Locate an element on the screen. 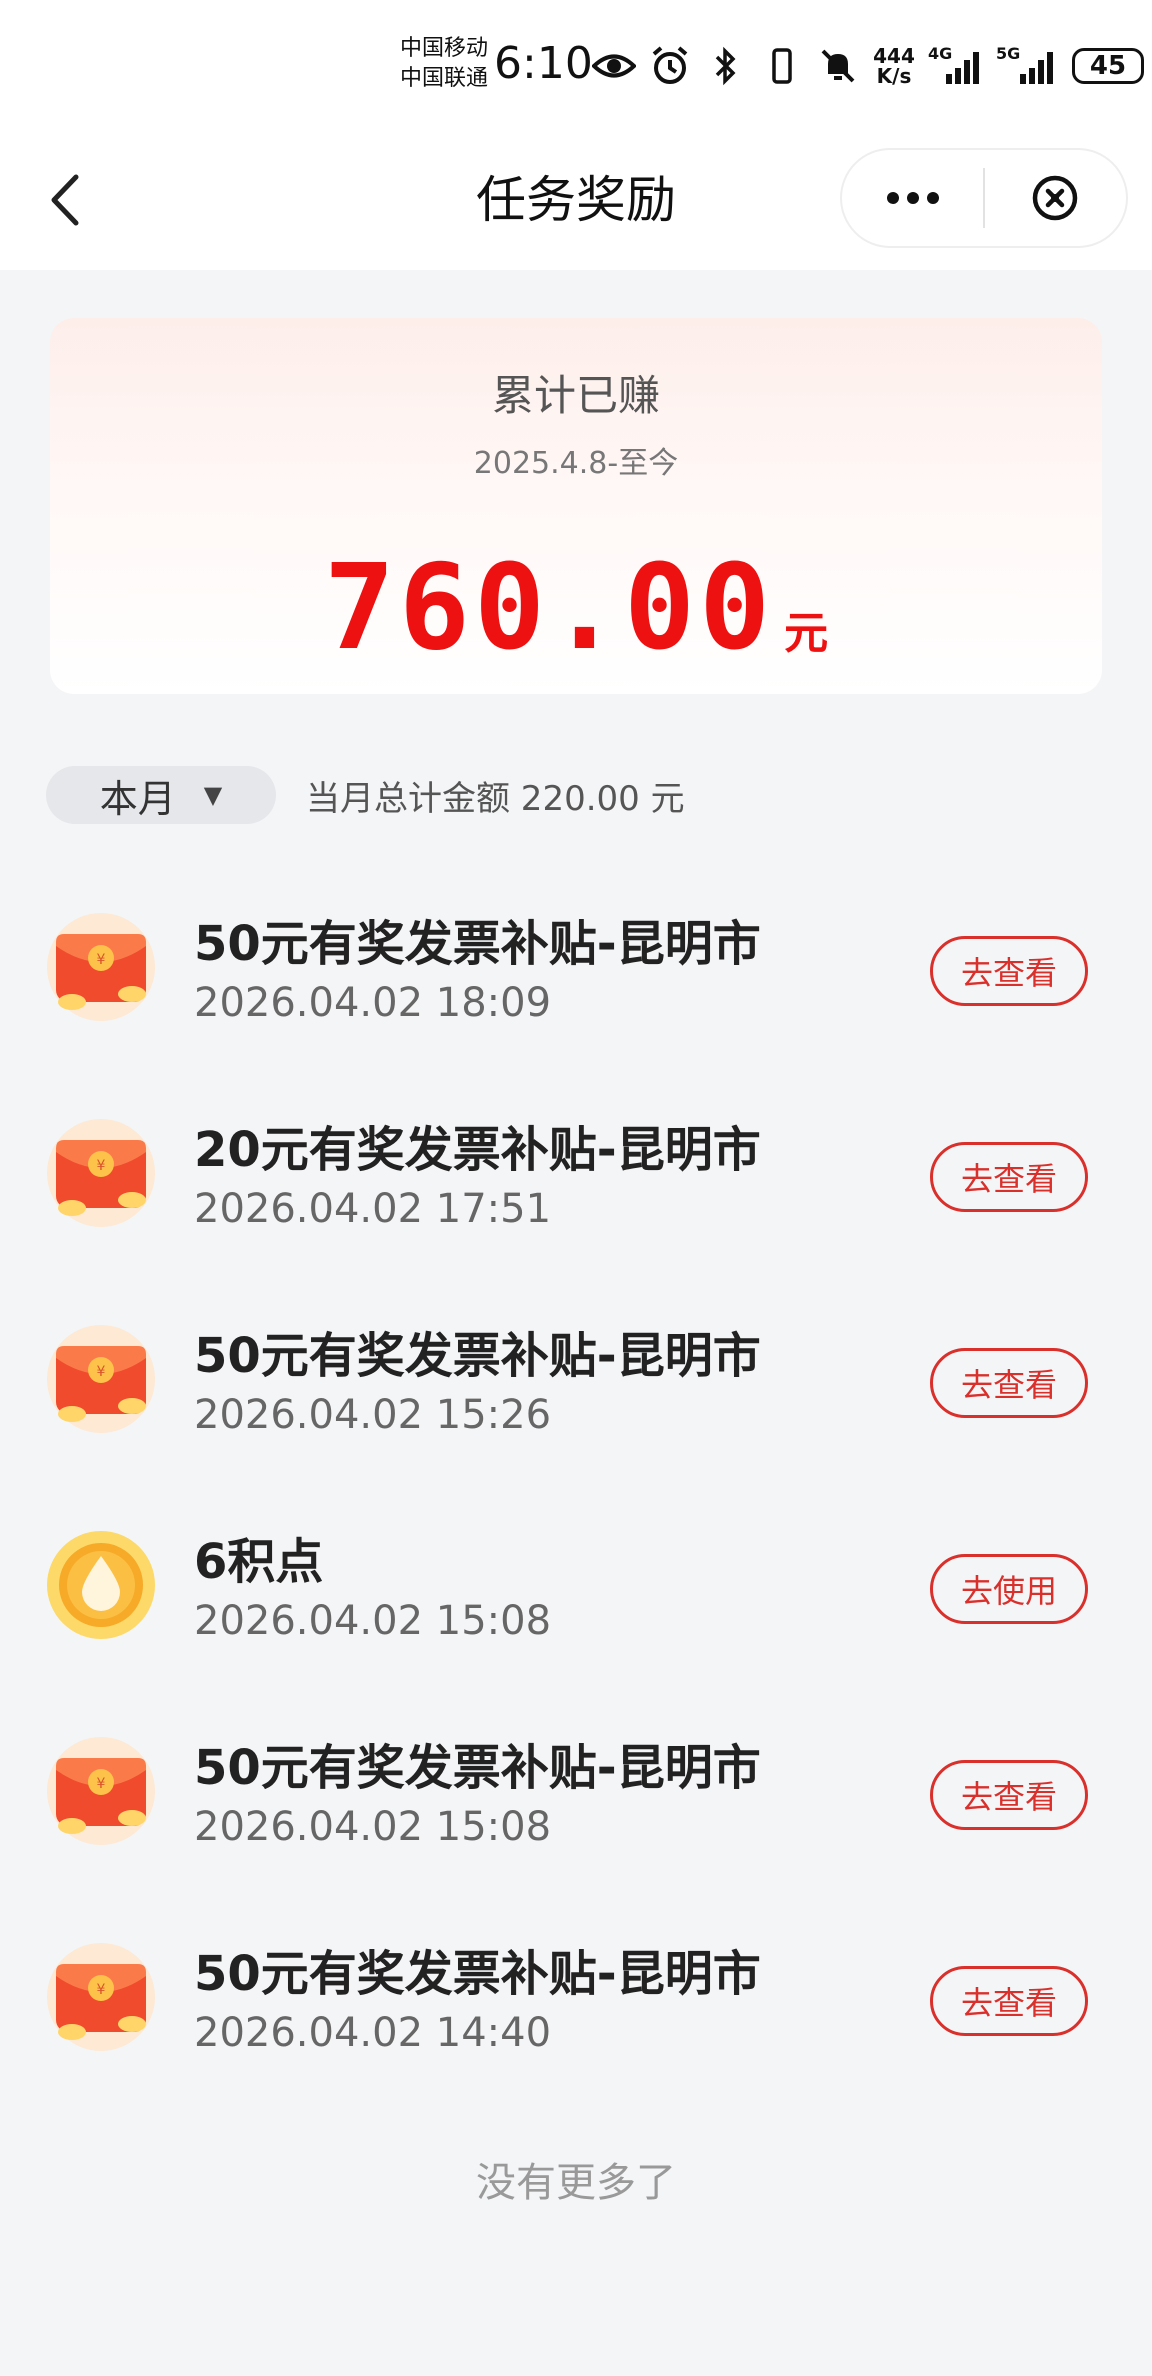  month-filter-row: 本月 ▼ 当月总计金额 220.00 元 is located at coordinates (365, 795).